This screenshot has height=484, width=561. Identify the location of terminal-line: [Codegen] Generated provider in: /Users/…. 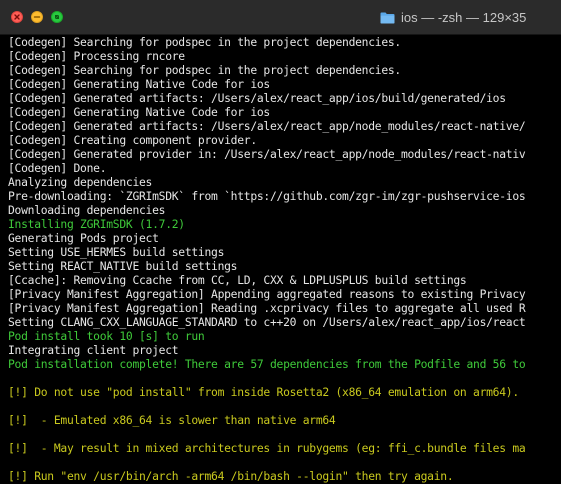
(267, 154).